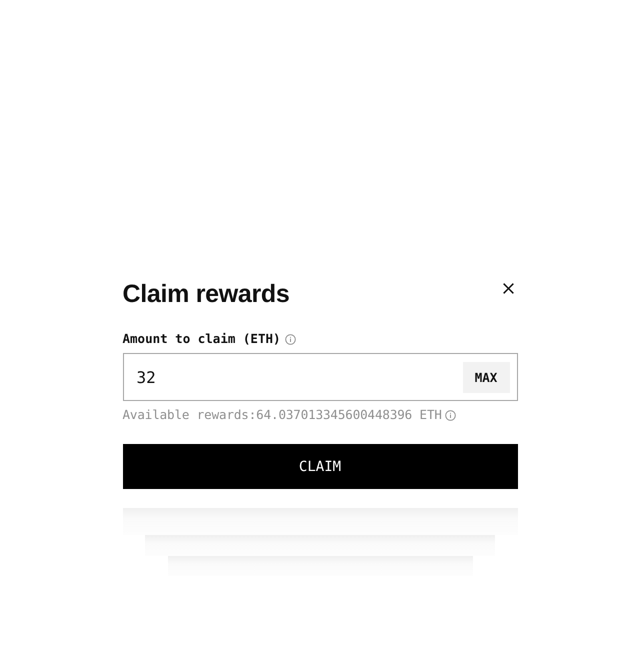 The width and height of the screenshot is (640, 655). What do you see at coordinates (320, 466) in the screenshot?
I see `claim-button: CLAIM` at bounding box center [320, 466].